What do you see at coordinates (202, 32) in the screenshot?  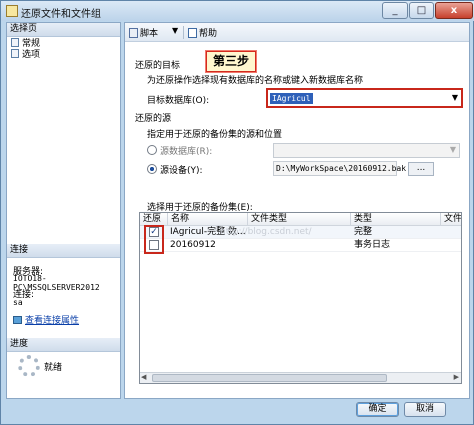 I see `help-button: 帮助` at bounding box center [202, 32].